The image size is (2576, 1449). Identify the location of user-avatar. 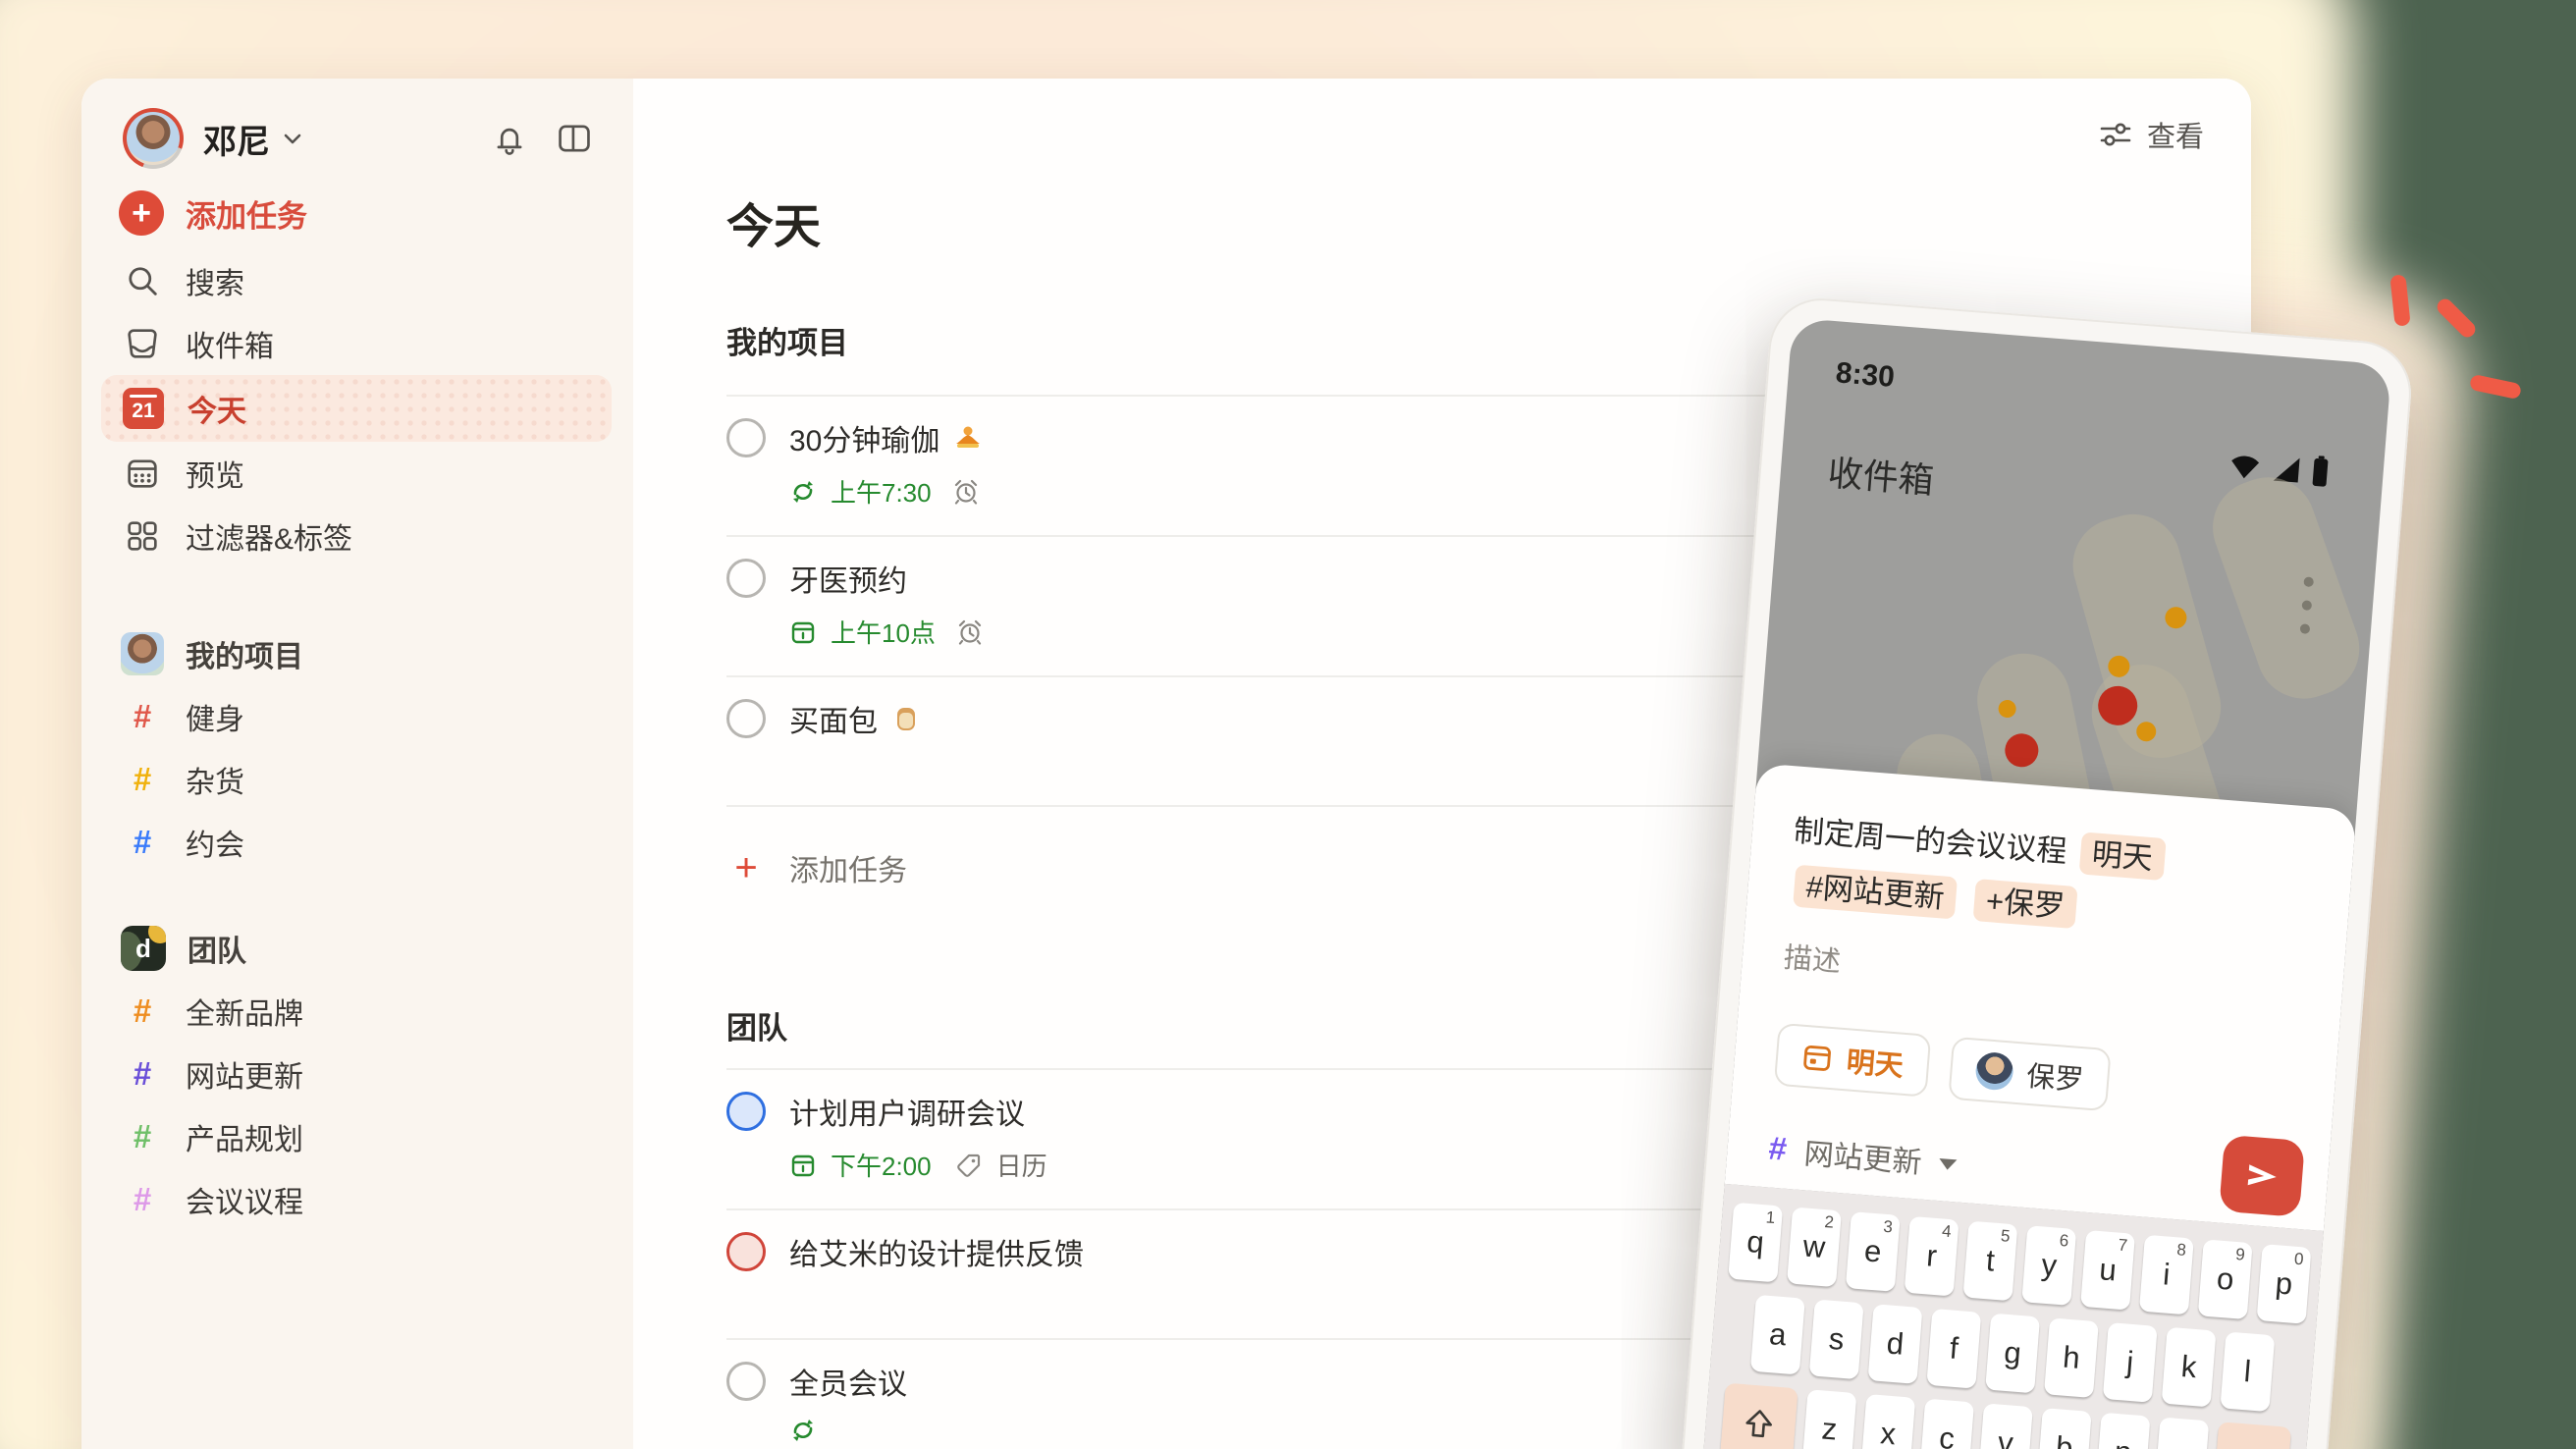
(153, 138).